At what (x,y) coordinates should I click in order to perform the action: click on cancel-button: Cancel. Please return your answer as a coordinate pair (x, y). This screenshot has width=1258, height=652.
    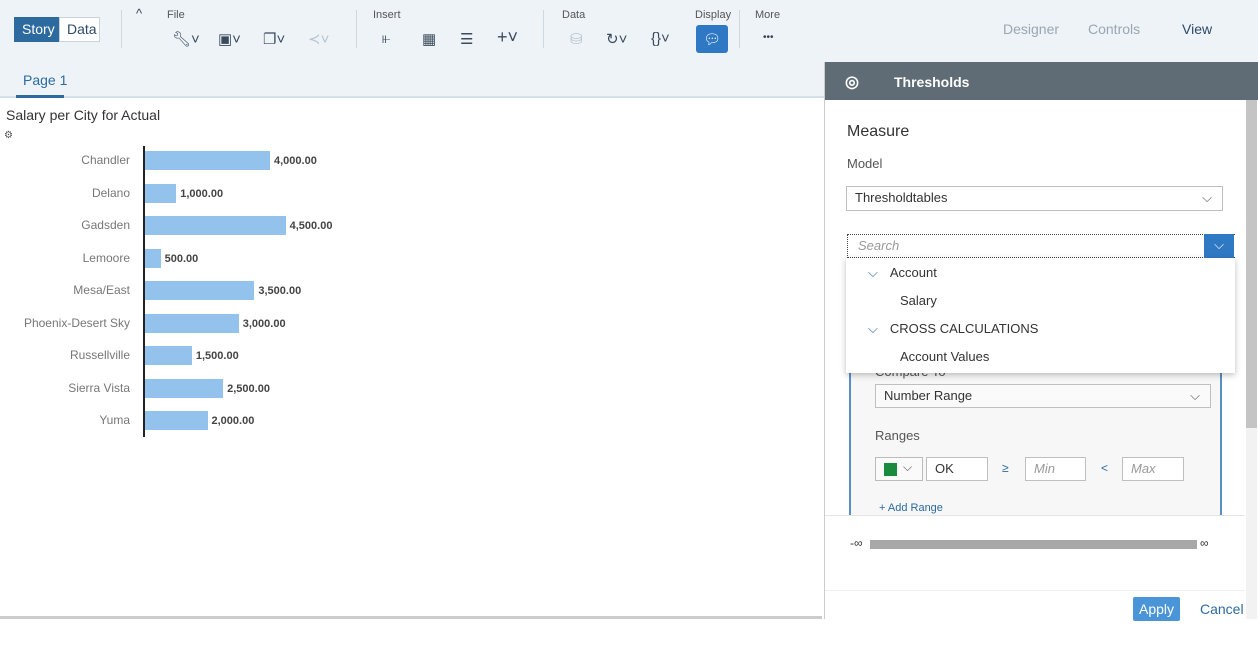
    Looking at the image, I should click on (1222, 609).